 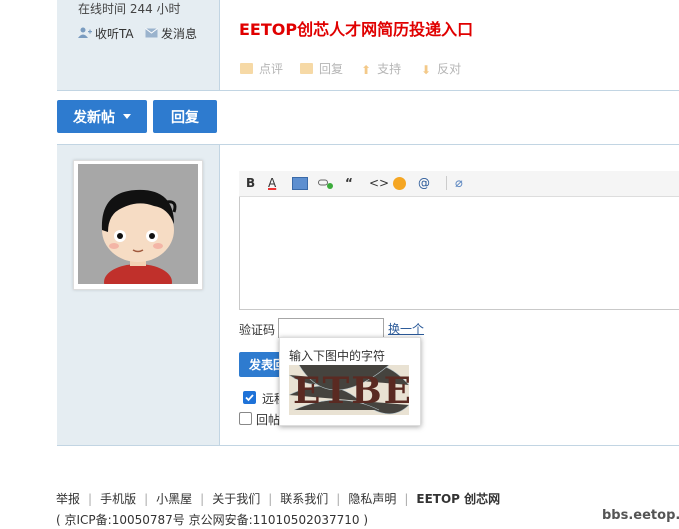 I want to click on image-icon, so click(x=300, y=183).